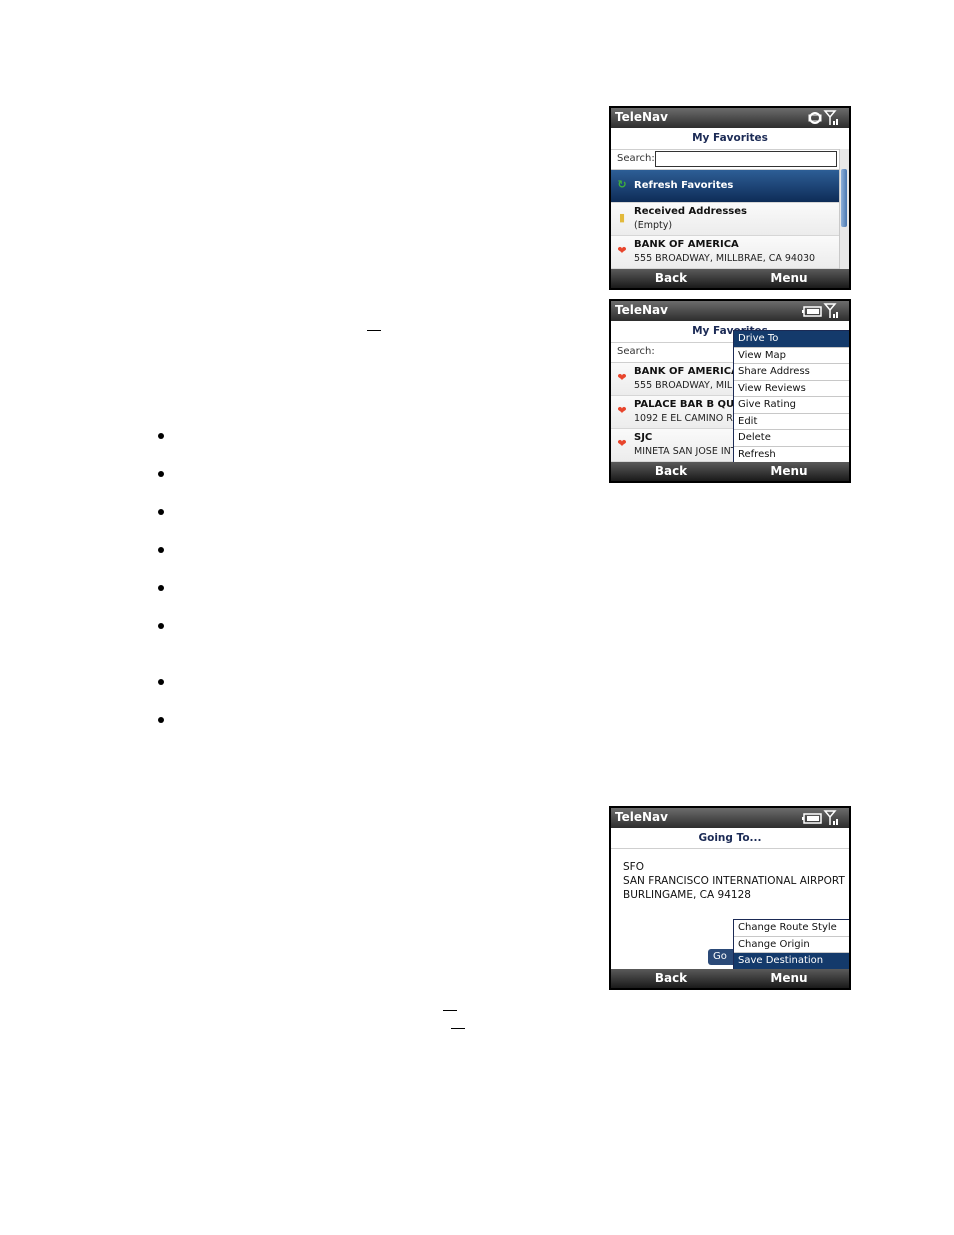 Image resolution: width=954 pixels, height=1235 pixels. Describe the element at coordinates (725, 258) in the screenshot. I see `list-item-subtitle: 555 BROADWAY, MILLBRAE, CA 94030` at that location.